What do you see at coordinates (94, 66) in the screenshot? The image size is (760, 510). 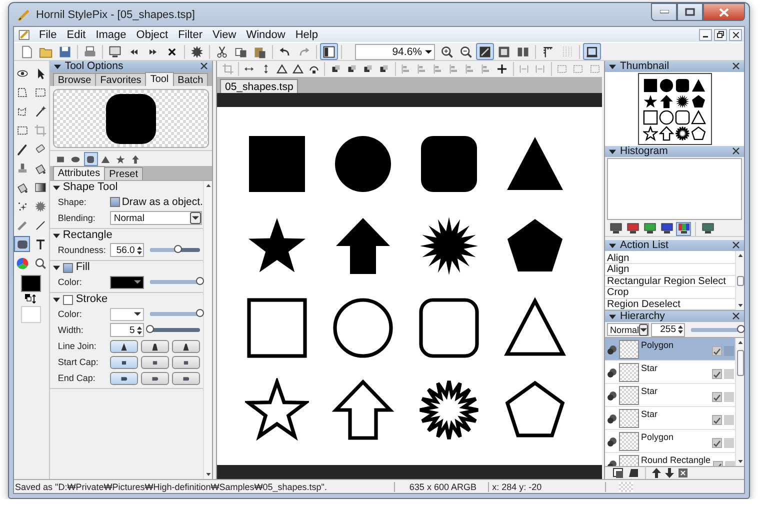 I see `panel-title: Tool Options` at bounding box center [94, 66].